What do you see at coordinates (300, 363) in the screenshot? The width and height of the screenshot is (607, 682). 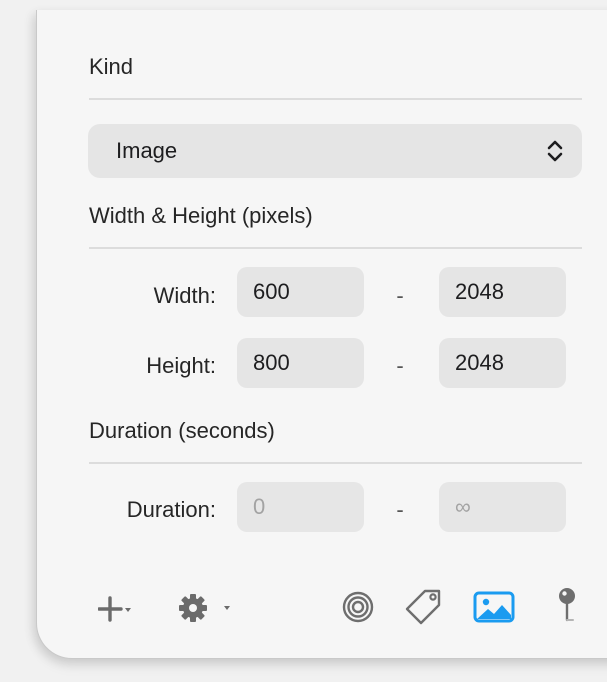 I see `height-min-field: 800` at bounding box center [300, 363].